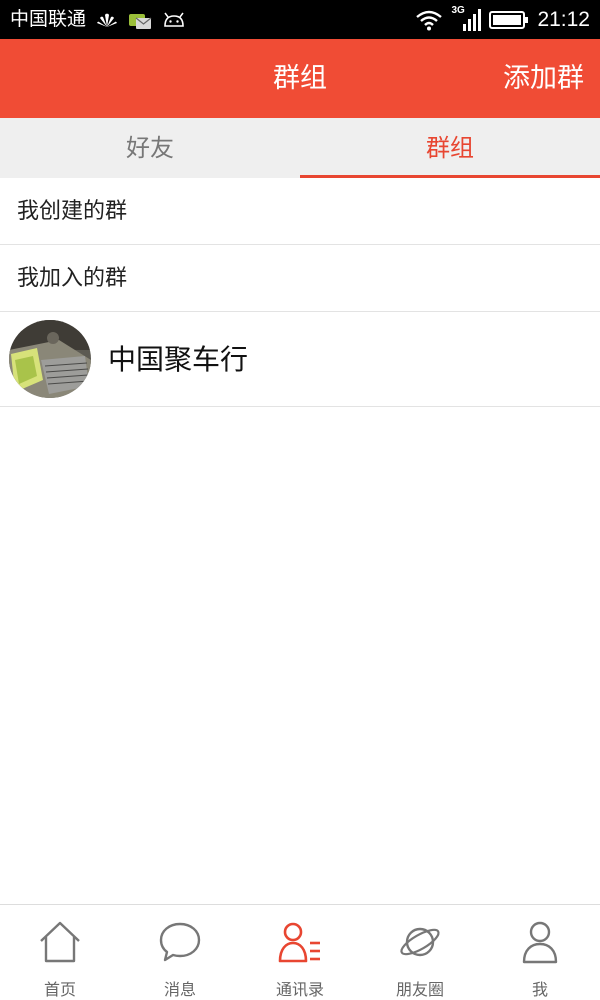 This screenshot has height=1000, width=600. I want to click on nav-contacts-label: 通讯录, so click(299, 989).